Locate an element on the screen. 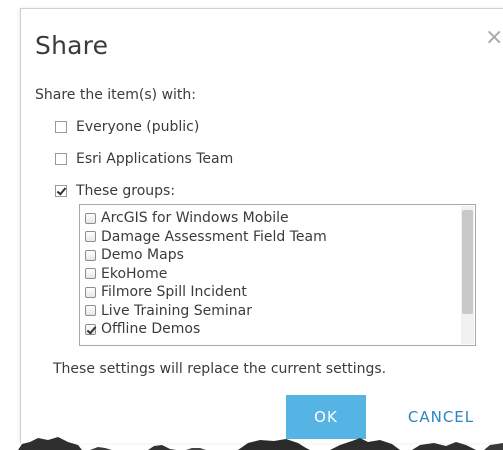  group-item: Damage Assessment Field Team is located at coordinates (272, 237).